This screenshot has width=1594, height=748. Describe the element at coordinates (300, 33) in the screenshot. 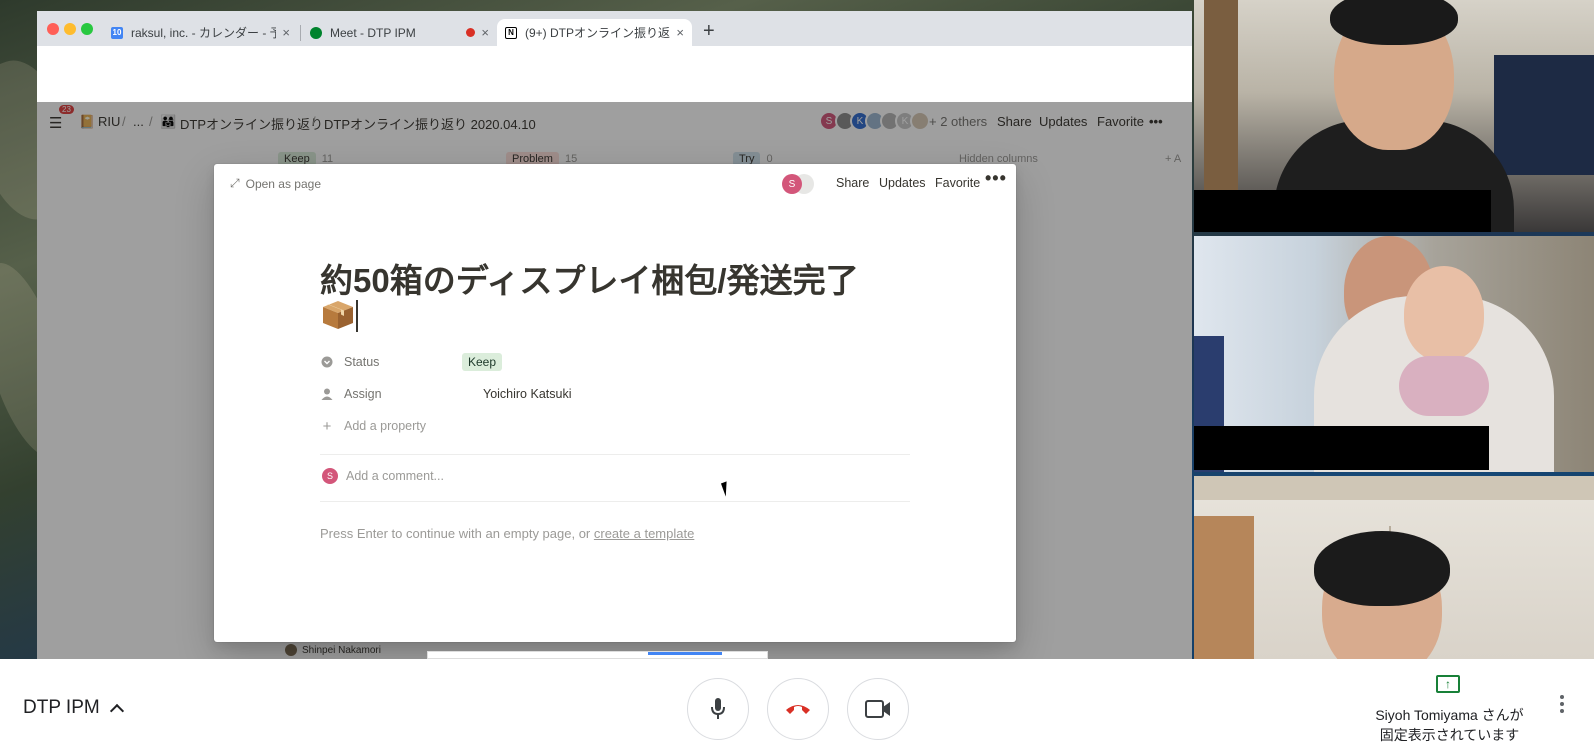

I see `tab-separator` at that location.